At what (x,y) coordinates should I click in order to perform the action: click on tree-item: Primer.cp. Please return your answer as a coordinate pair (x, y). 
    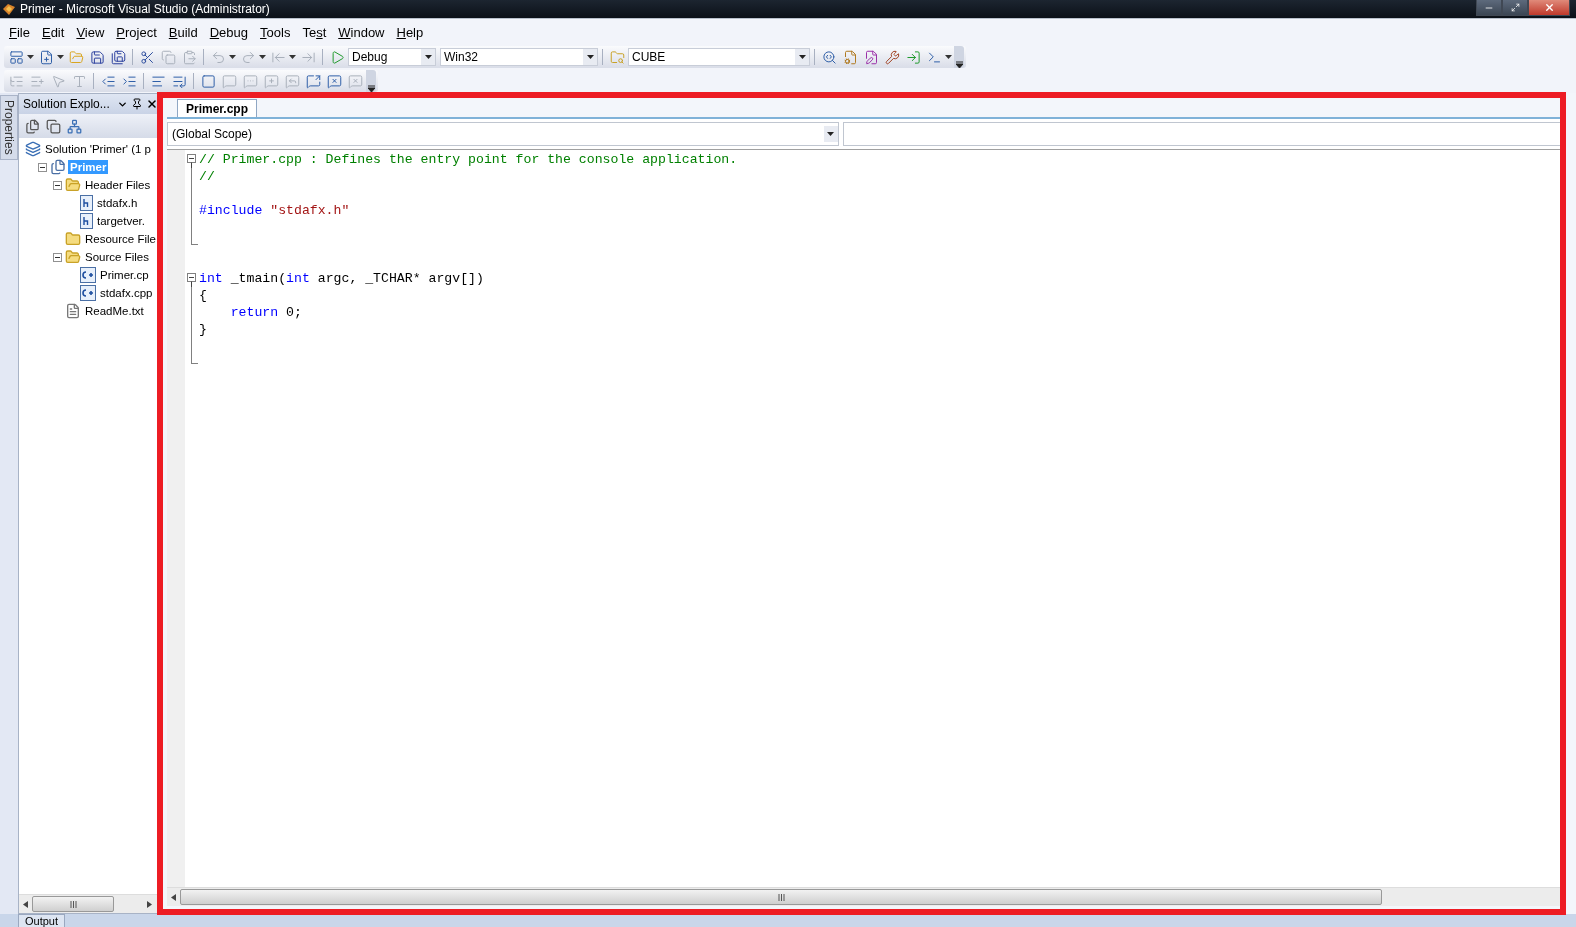
    Looking at the image, I should click on (124, 275).